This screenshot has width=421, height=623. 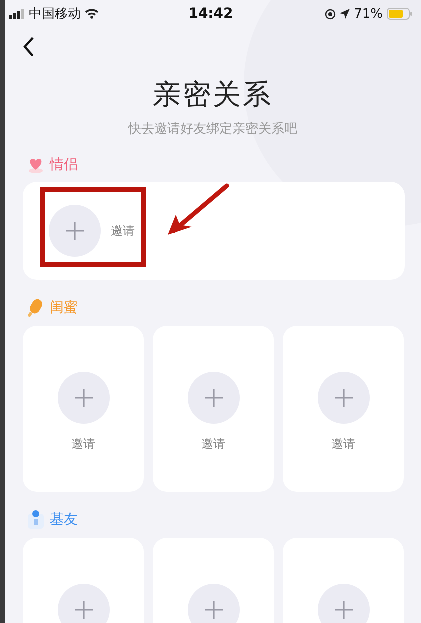 What do you see at coordinates (368, 14) in the screenshot?
I see `battery-percent: 71%` at bounding box center [368, 14].